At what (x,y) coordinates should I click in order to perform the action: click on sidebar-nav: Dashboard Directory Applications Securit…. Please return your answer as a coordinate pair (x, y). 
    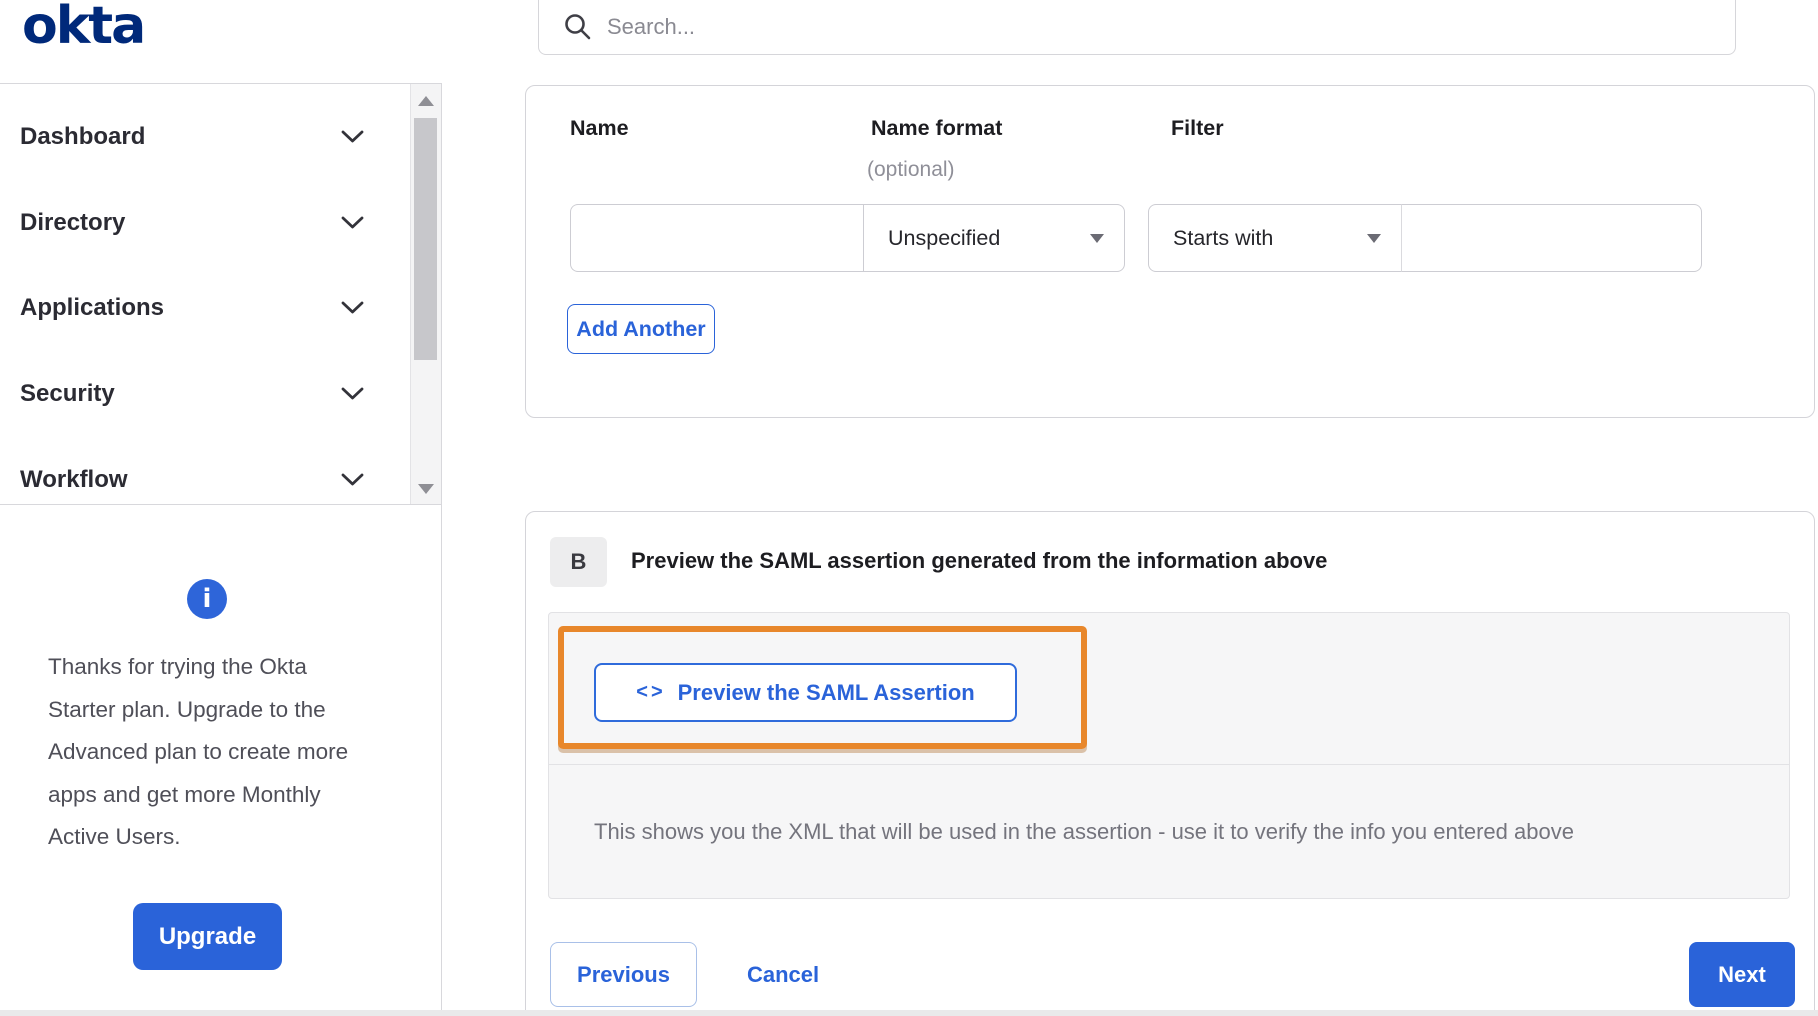
    Looking at the image, I should click on (205, 294).